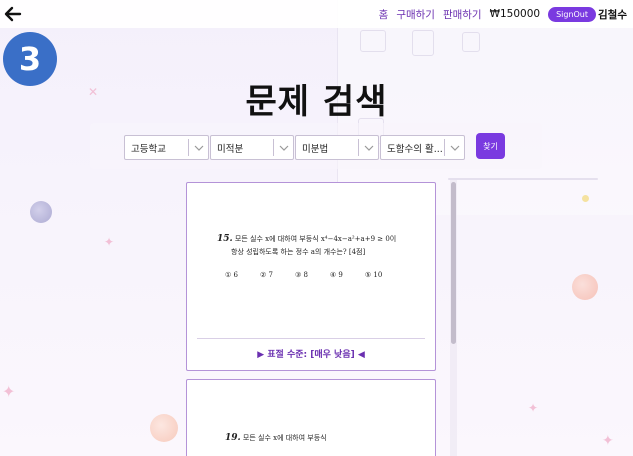 The height and width of the screenshot is (456, 633). What do you see at coordinates (301, 275) in the screenshot?
I see `choice-3: ③ 8` at bounding box center [301, 275].